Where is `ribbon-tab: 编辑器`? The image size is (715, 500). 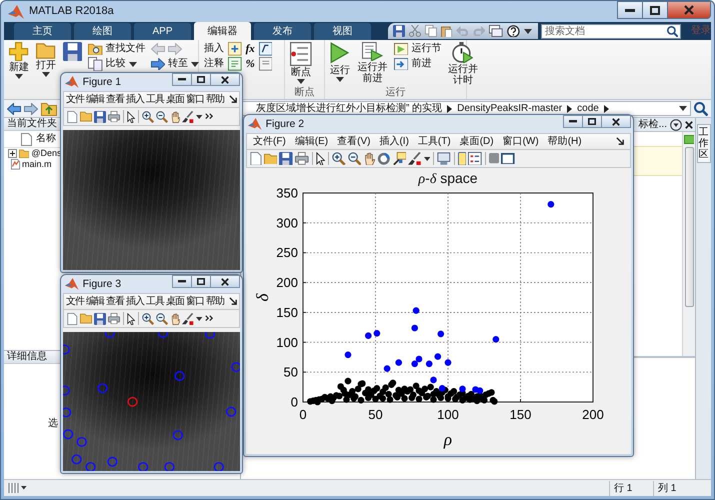
ribbon-tab: 编辑器 is located at coordinates (222, 31).